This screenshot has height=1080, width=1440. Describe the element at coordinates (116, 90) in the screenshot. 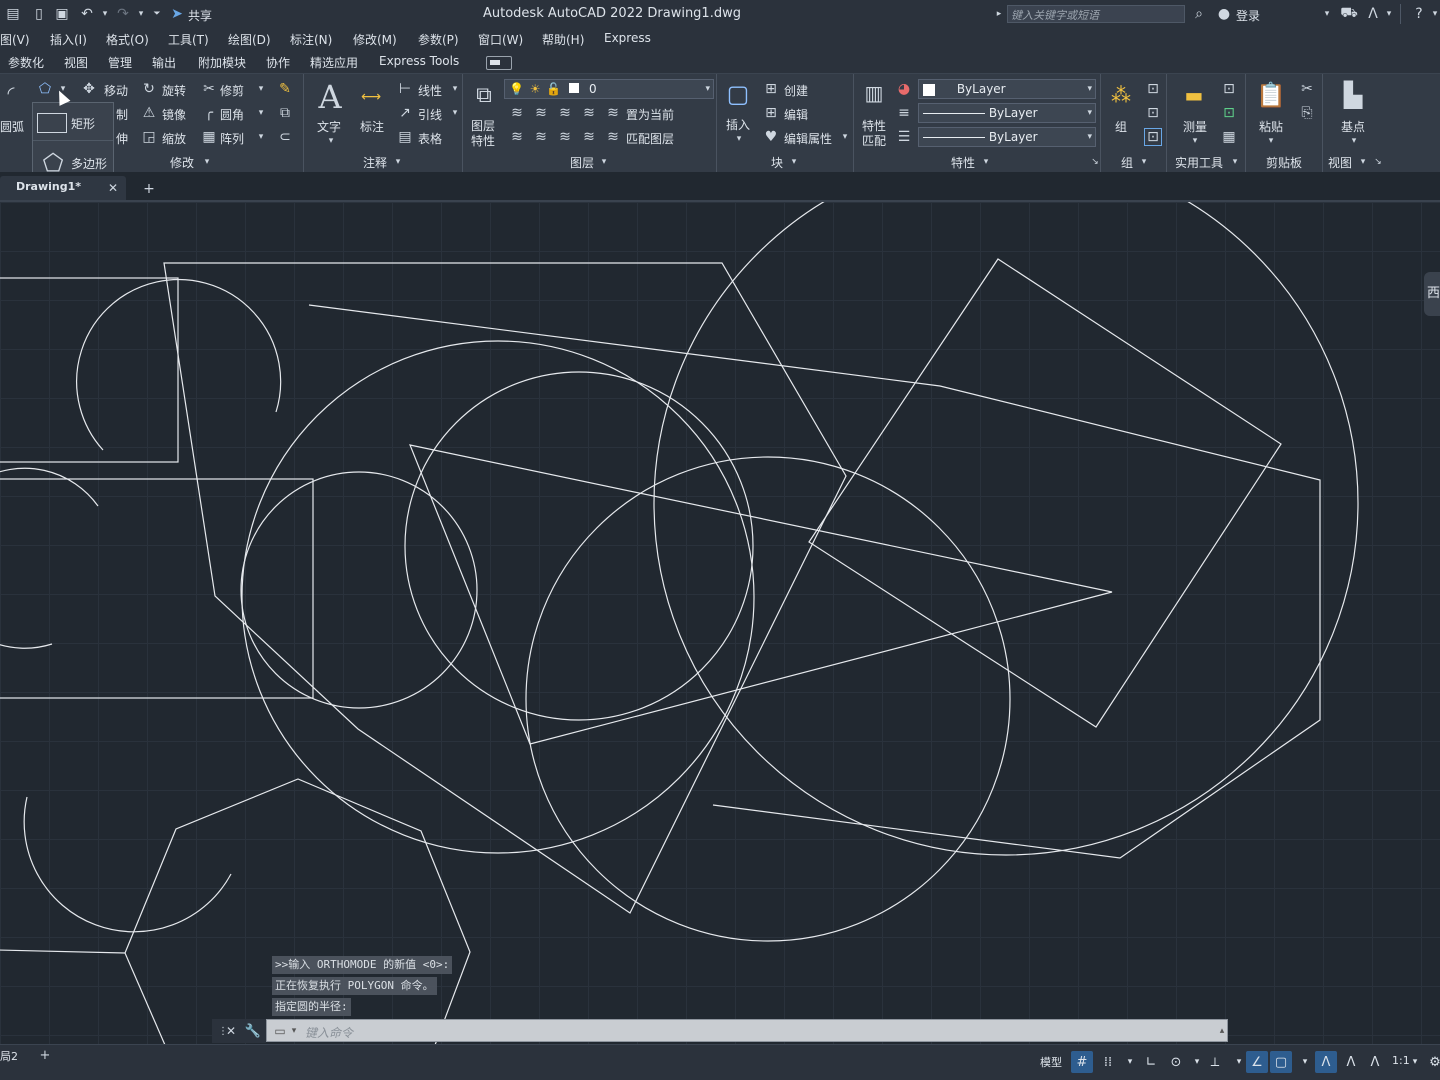

I see `move-label: 移动` at that location.